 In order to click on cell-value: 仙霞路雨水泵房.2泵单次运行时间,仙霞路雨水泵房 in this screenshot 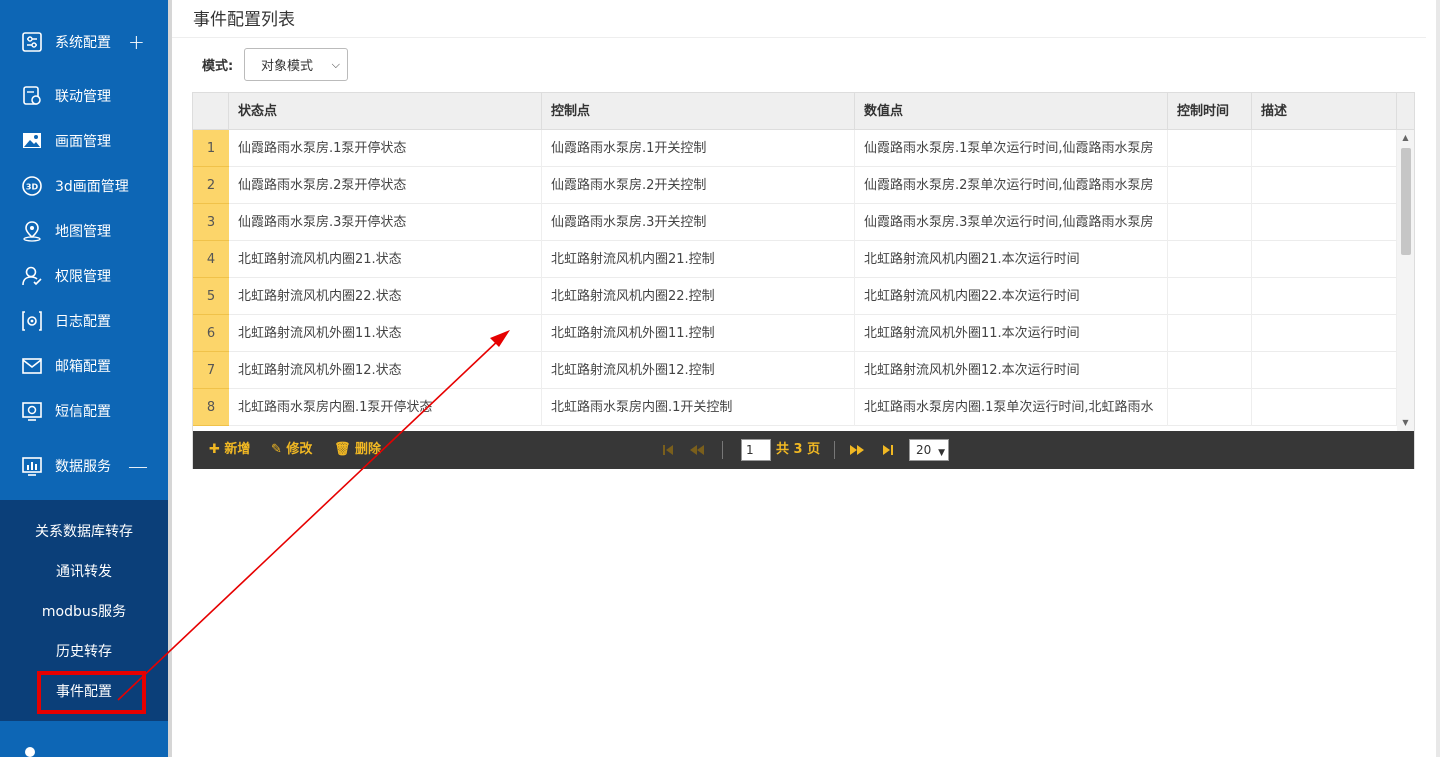, I will do `click(1011, 185)`.